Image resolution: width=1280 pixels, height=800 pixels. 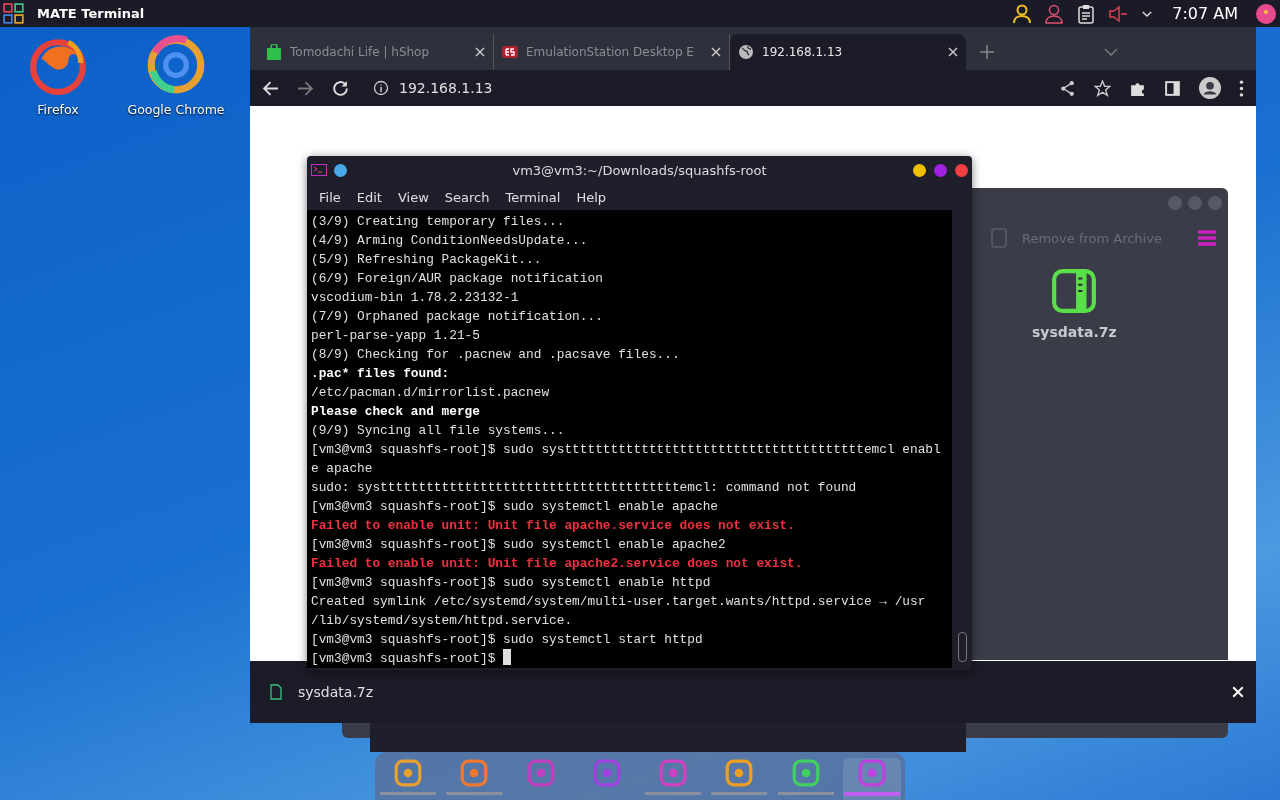 What do you see at coordinates (305, 88) in the screenshot?
I see `forward-arrow-icon` at bounding box center [305, 88].